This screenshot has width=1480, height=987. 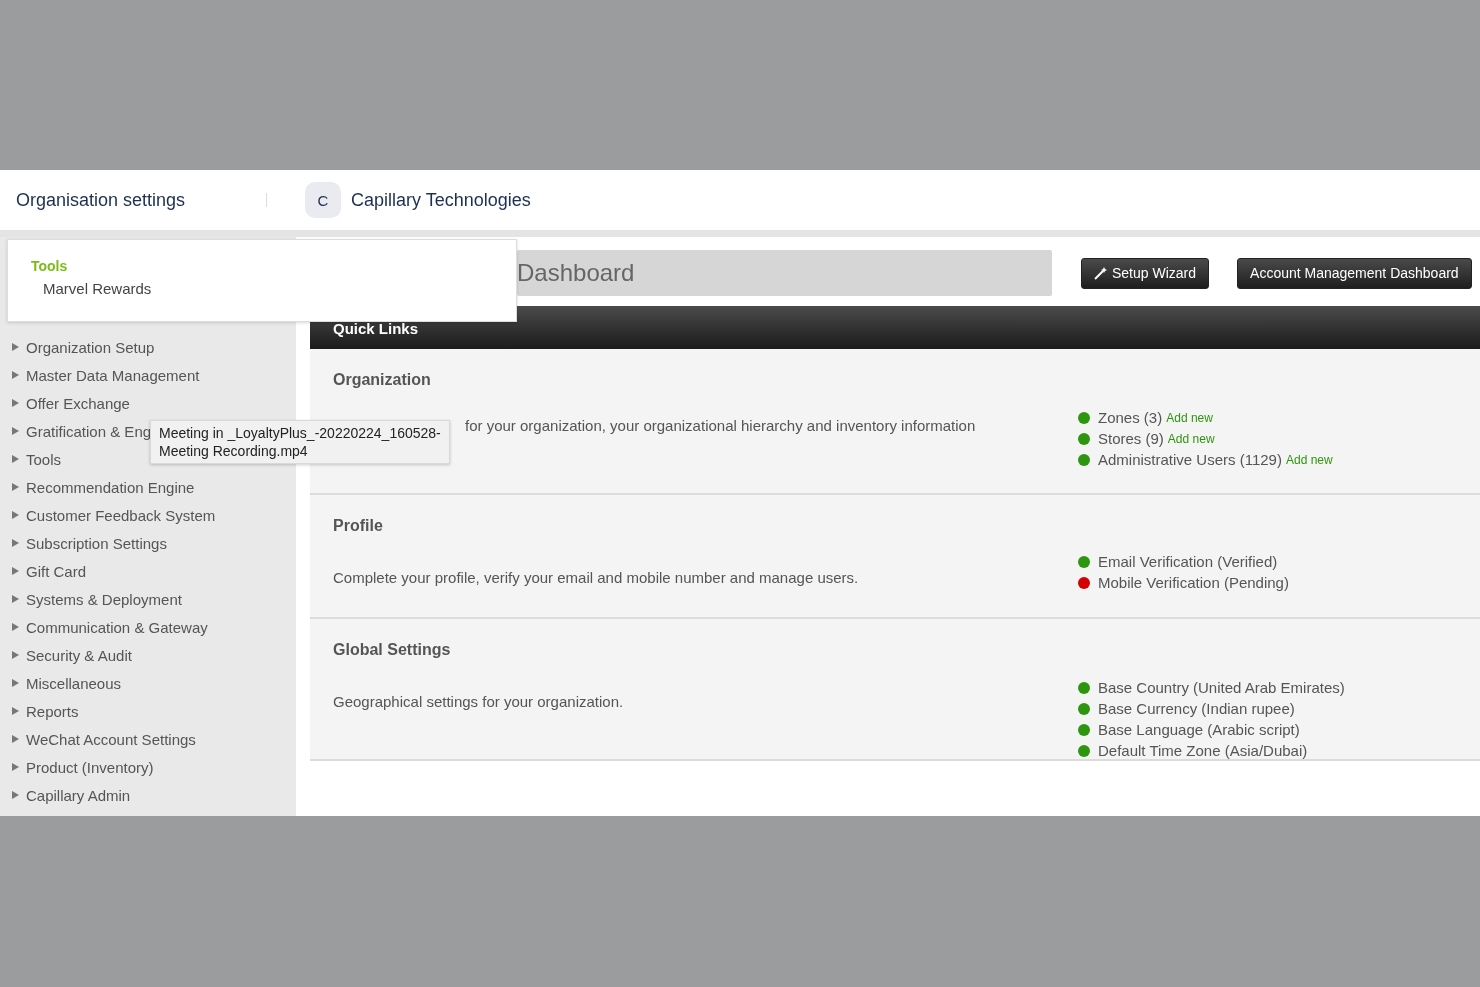 I want to click on nav-item: Miscellaneous, so click(x=61, y=683).